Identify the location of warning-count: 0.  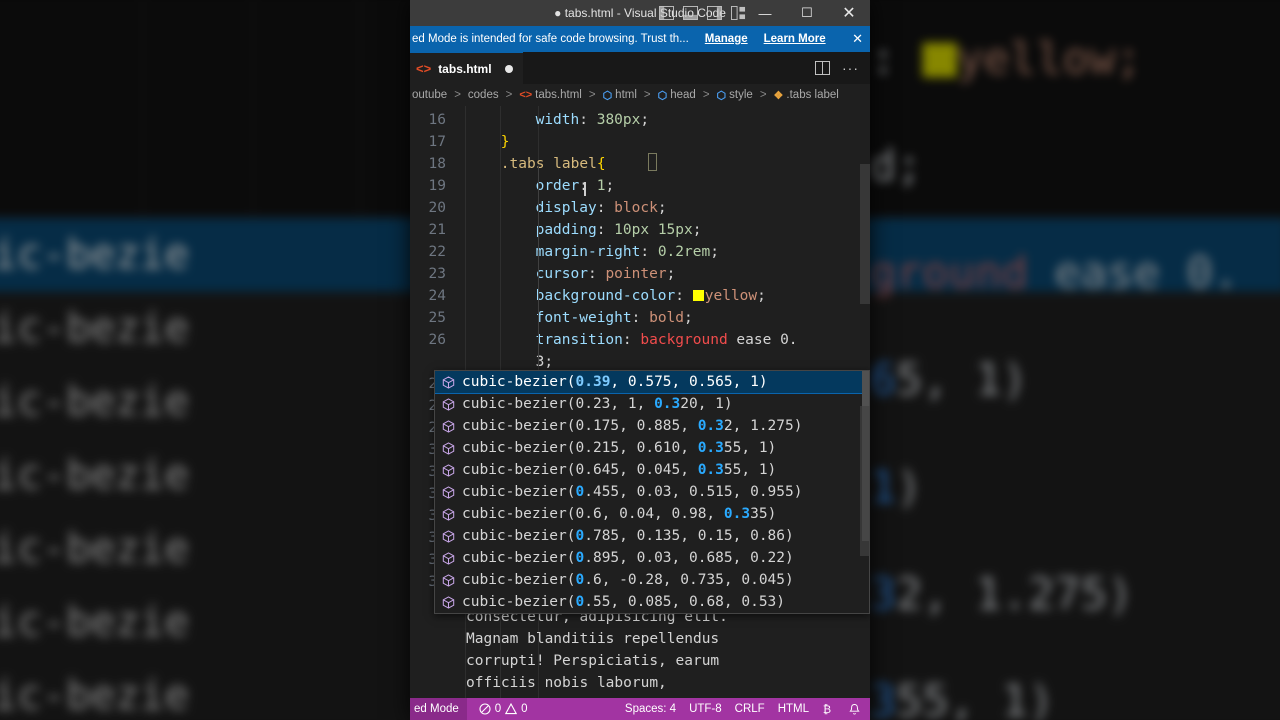
(524, 709).